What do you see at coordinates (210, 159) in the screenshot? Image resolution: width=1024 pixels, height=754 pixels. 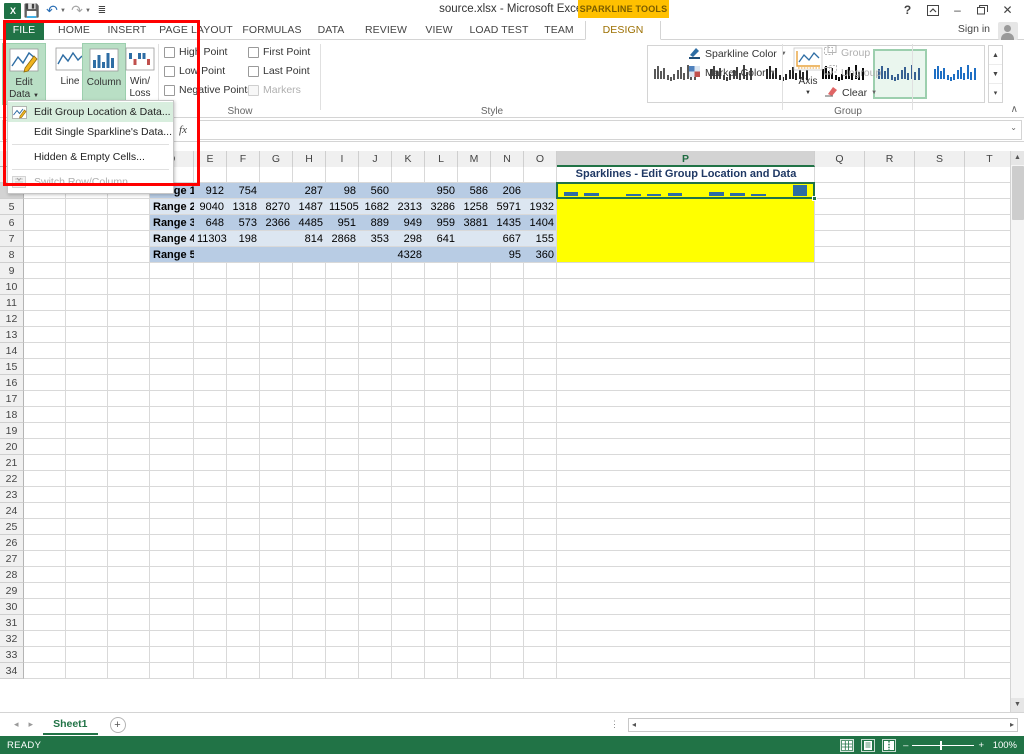 I see `column-header-e: E` at bounding box center [210, 159].